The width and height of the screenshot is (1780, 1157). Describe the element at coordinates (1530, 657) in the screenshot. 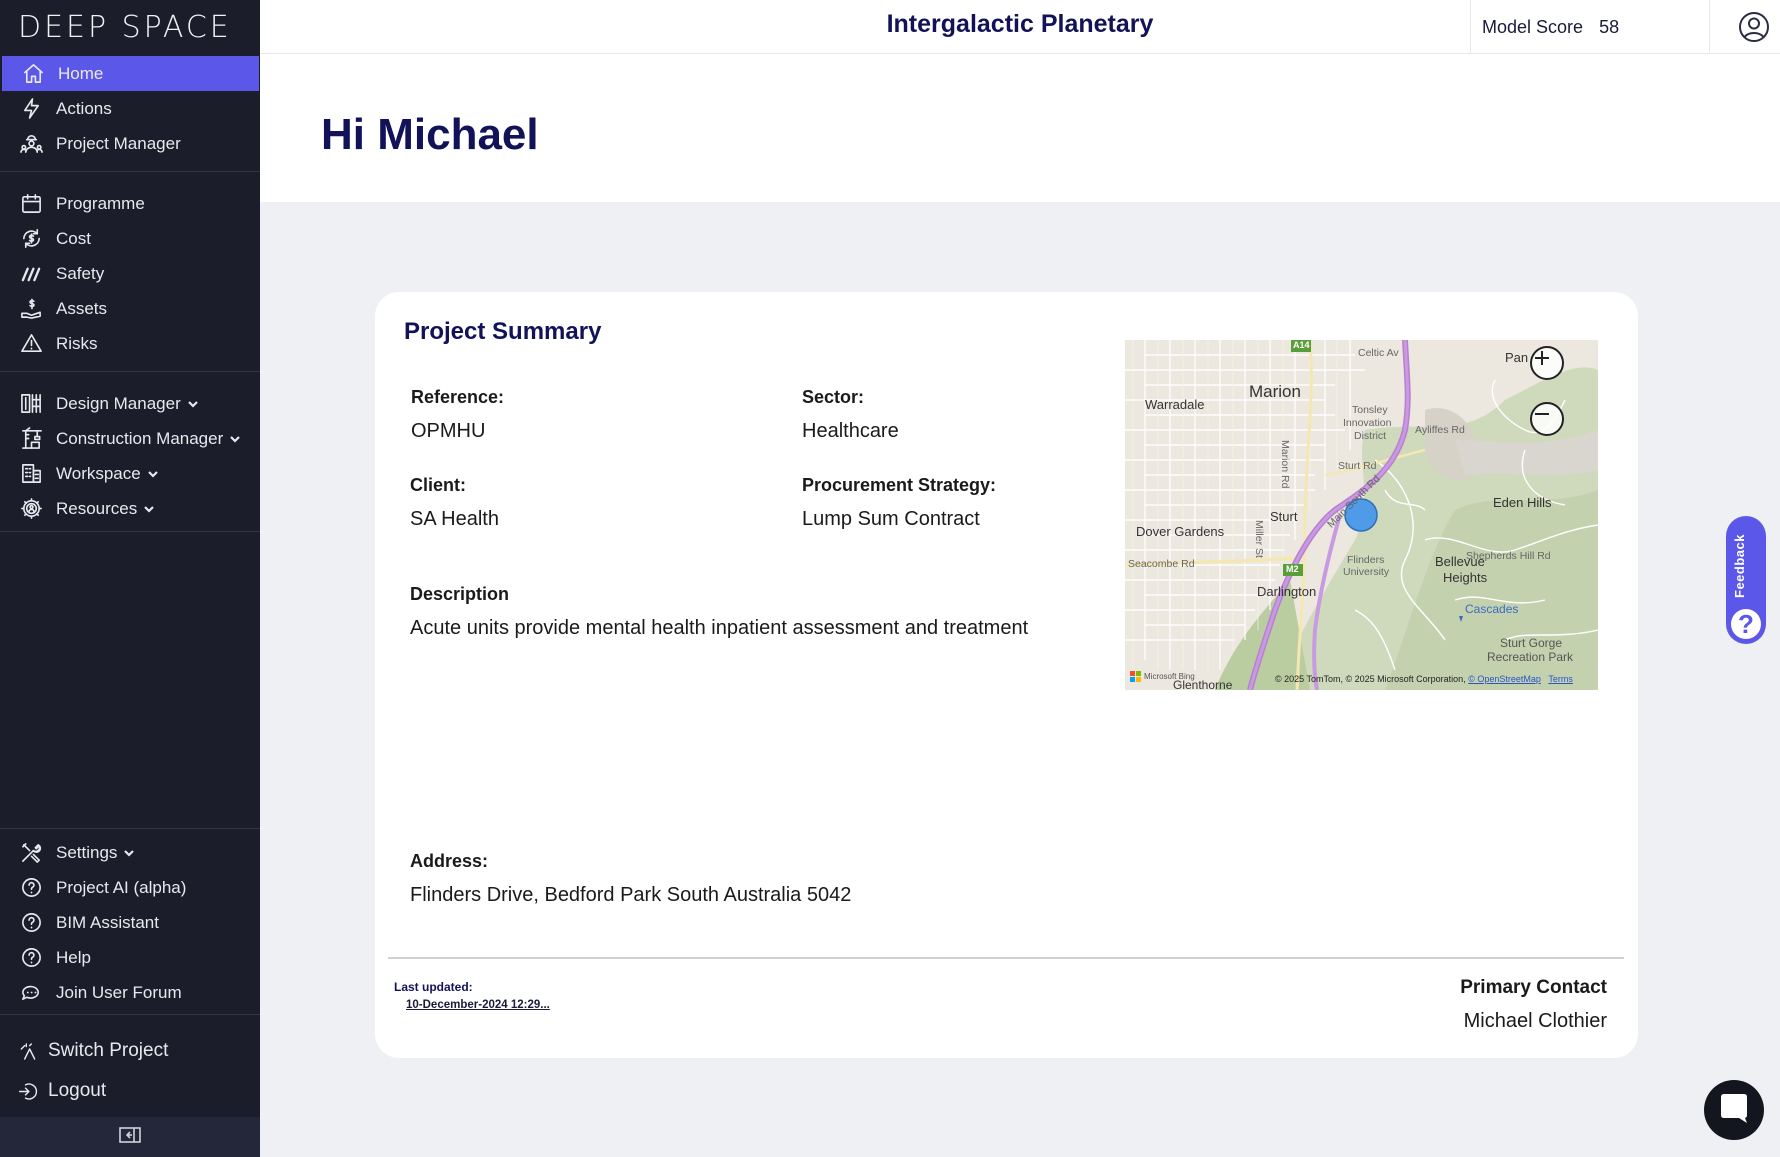

I see `map-label-recreation-park: Recreation Park` at that location.